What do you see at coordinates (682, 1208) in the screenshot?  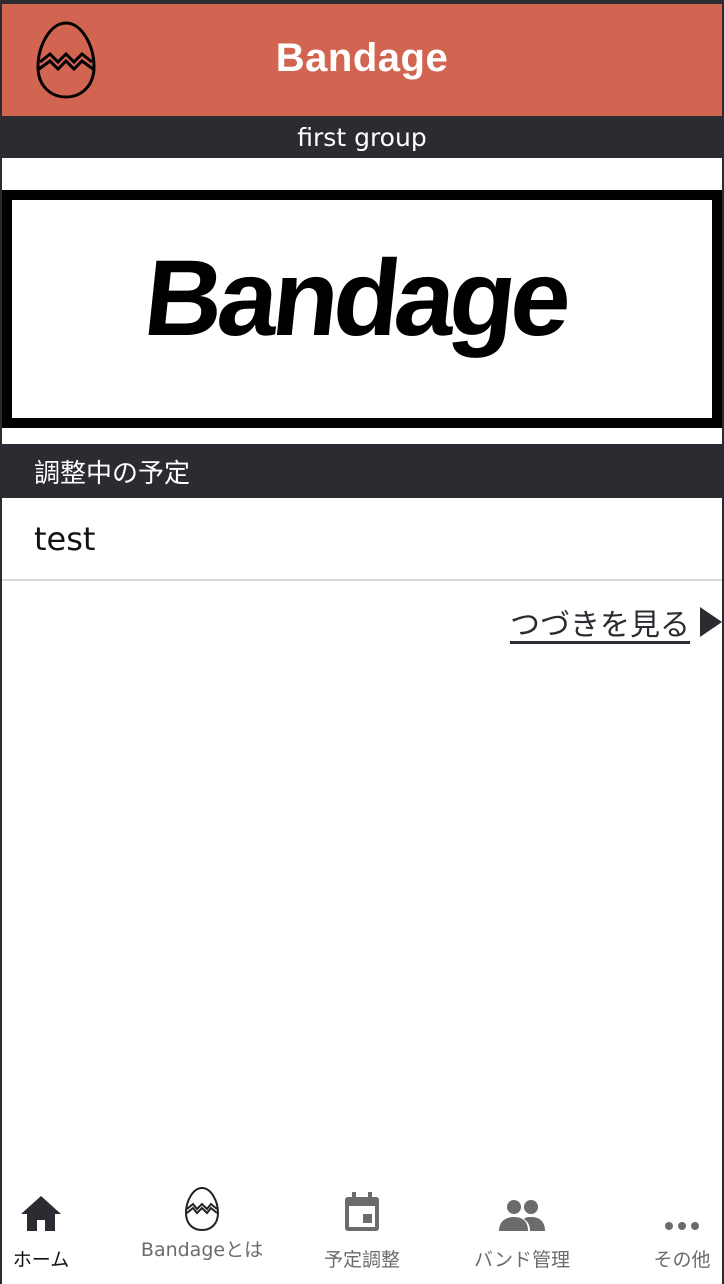 I see `more-icon` at bounding box center [682, 1208].